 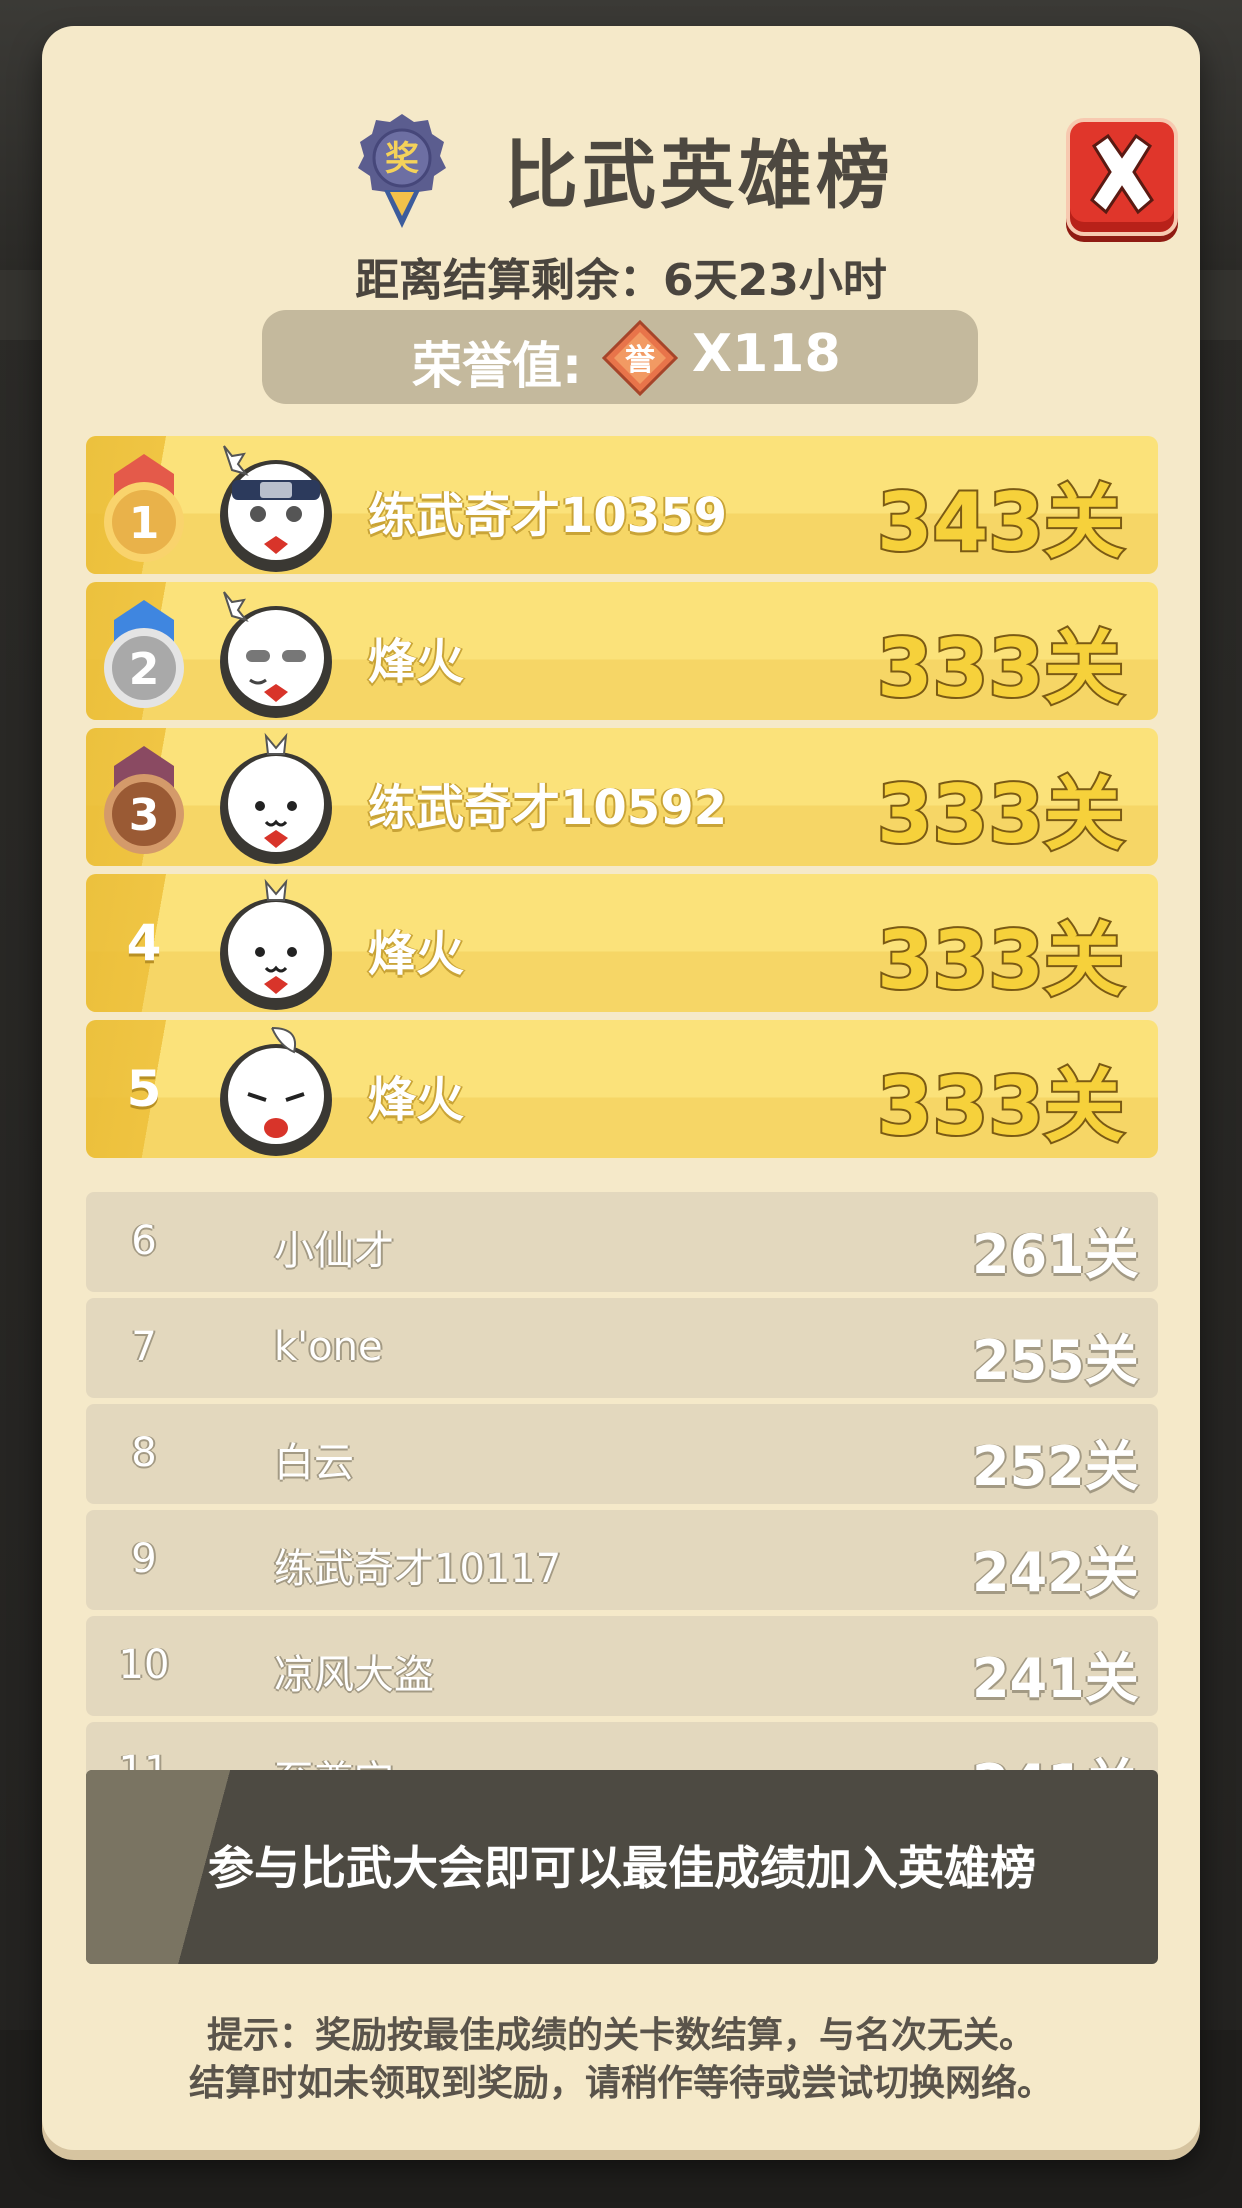 I want to click on svg-text: 誉, so click(x=640, y=360).